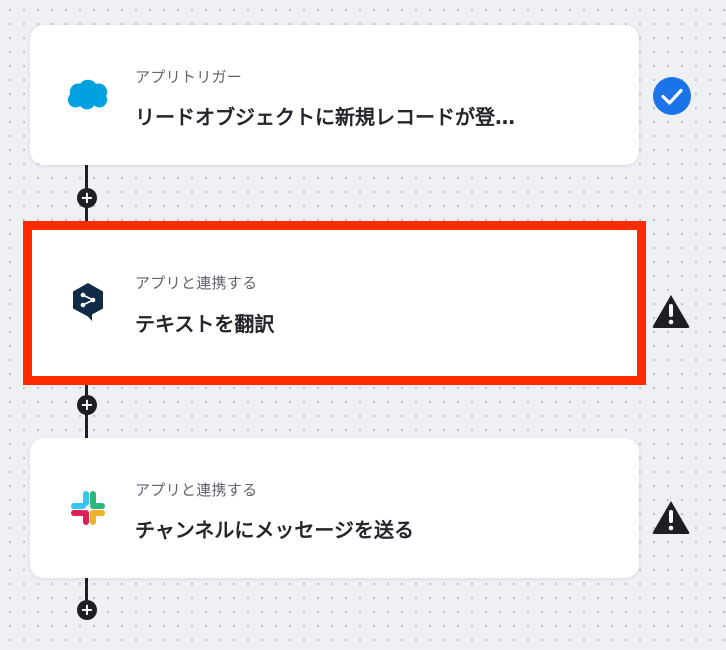  What do you see at coordinates (205, 324) in the screenshot?
I see `step-title: テキストを翻訳` at bounding box center [205, 324].